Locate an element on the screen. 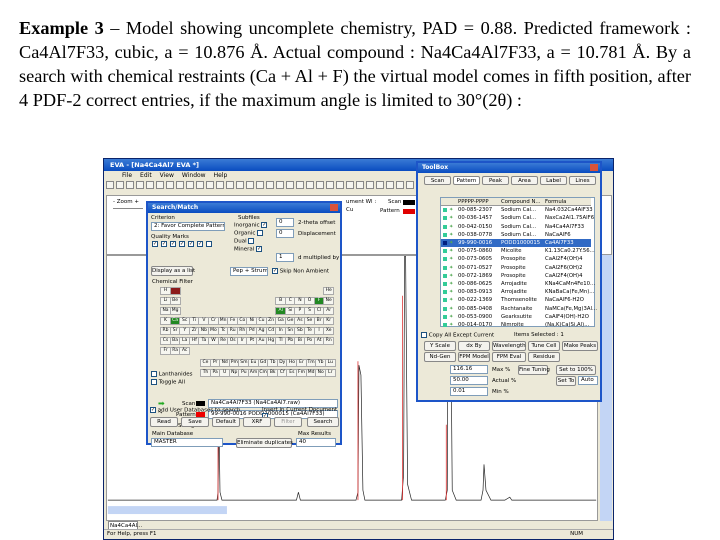 The height and width of the screenshot is (540, 720). list-item: ✦ 00-053-0900 Gearksutite CaAlF4(OH)·H2O is located at coordinates (516, 317).